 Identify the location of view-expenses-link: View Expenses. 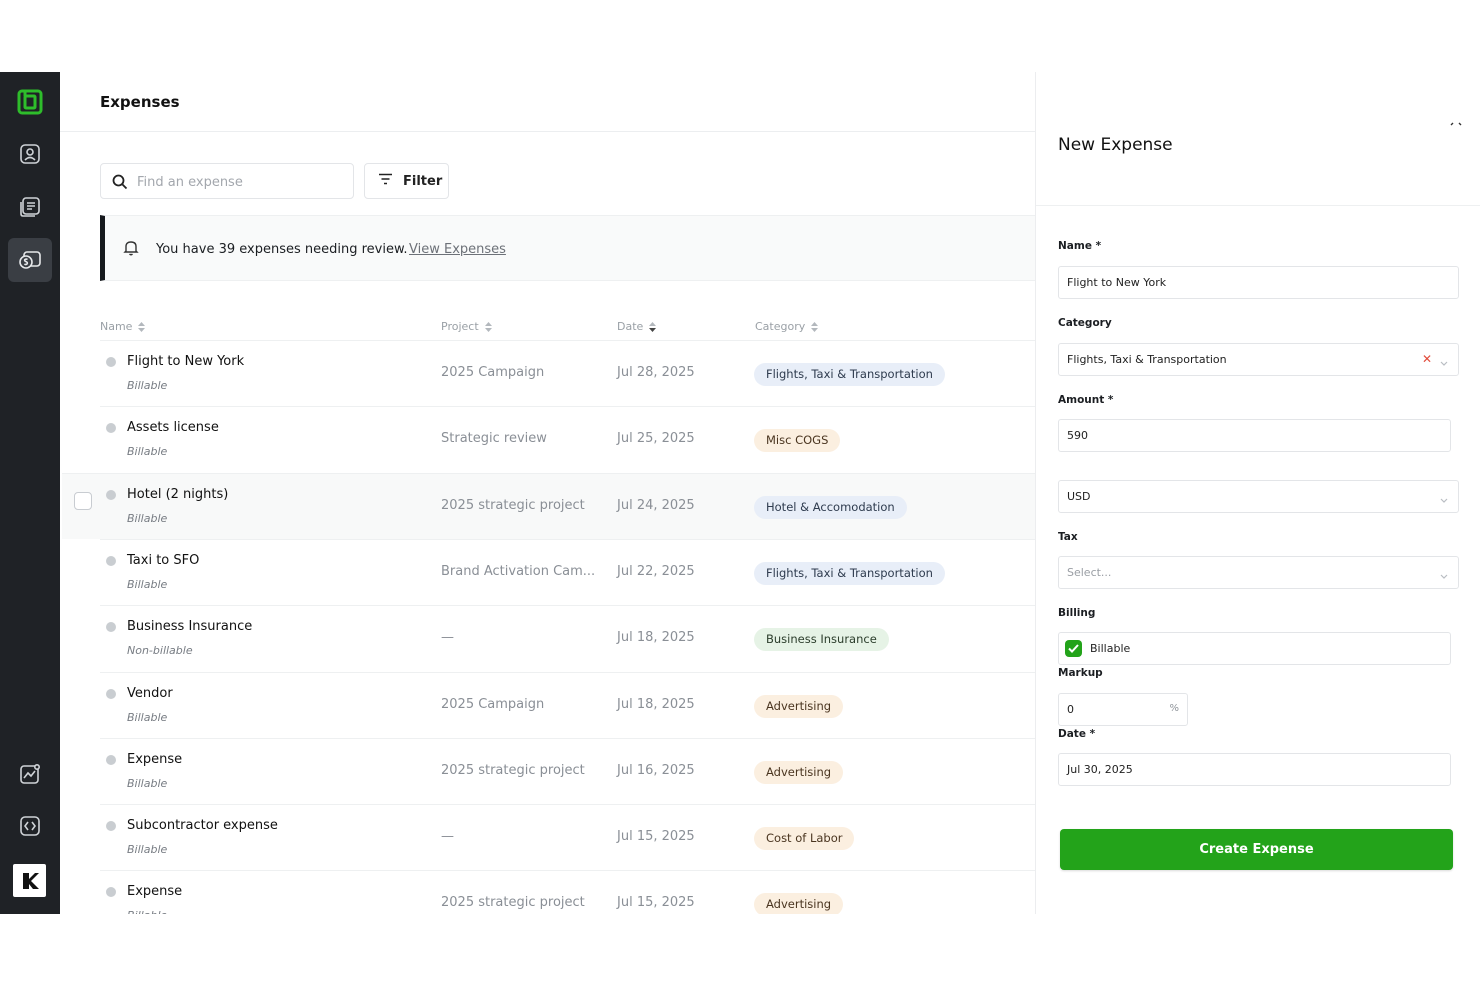
(457, 249).